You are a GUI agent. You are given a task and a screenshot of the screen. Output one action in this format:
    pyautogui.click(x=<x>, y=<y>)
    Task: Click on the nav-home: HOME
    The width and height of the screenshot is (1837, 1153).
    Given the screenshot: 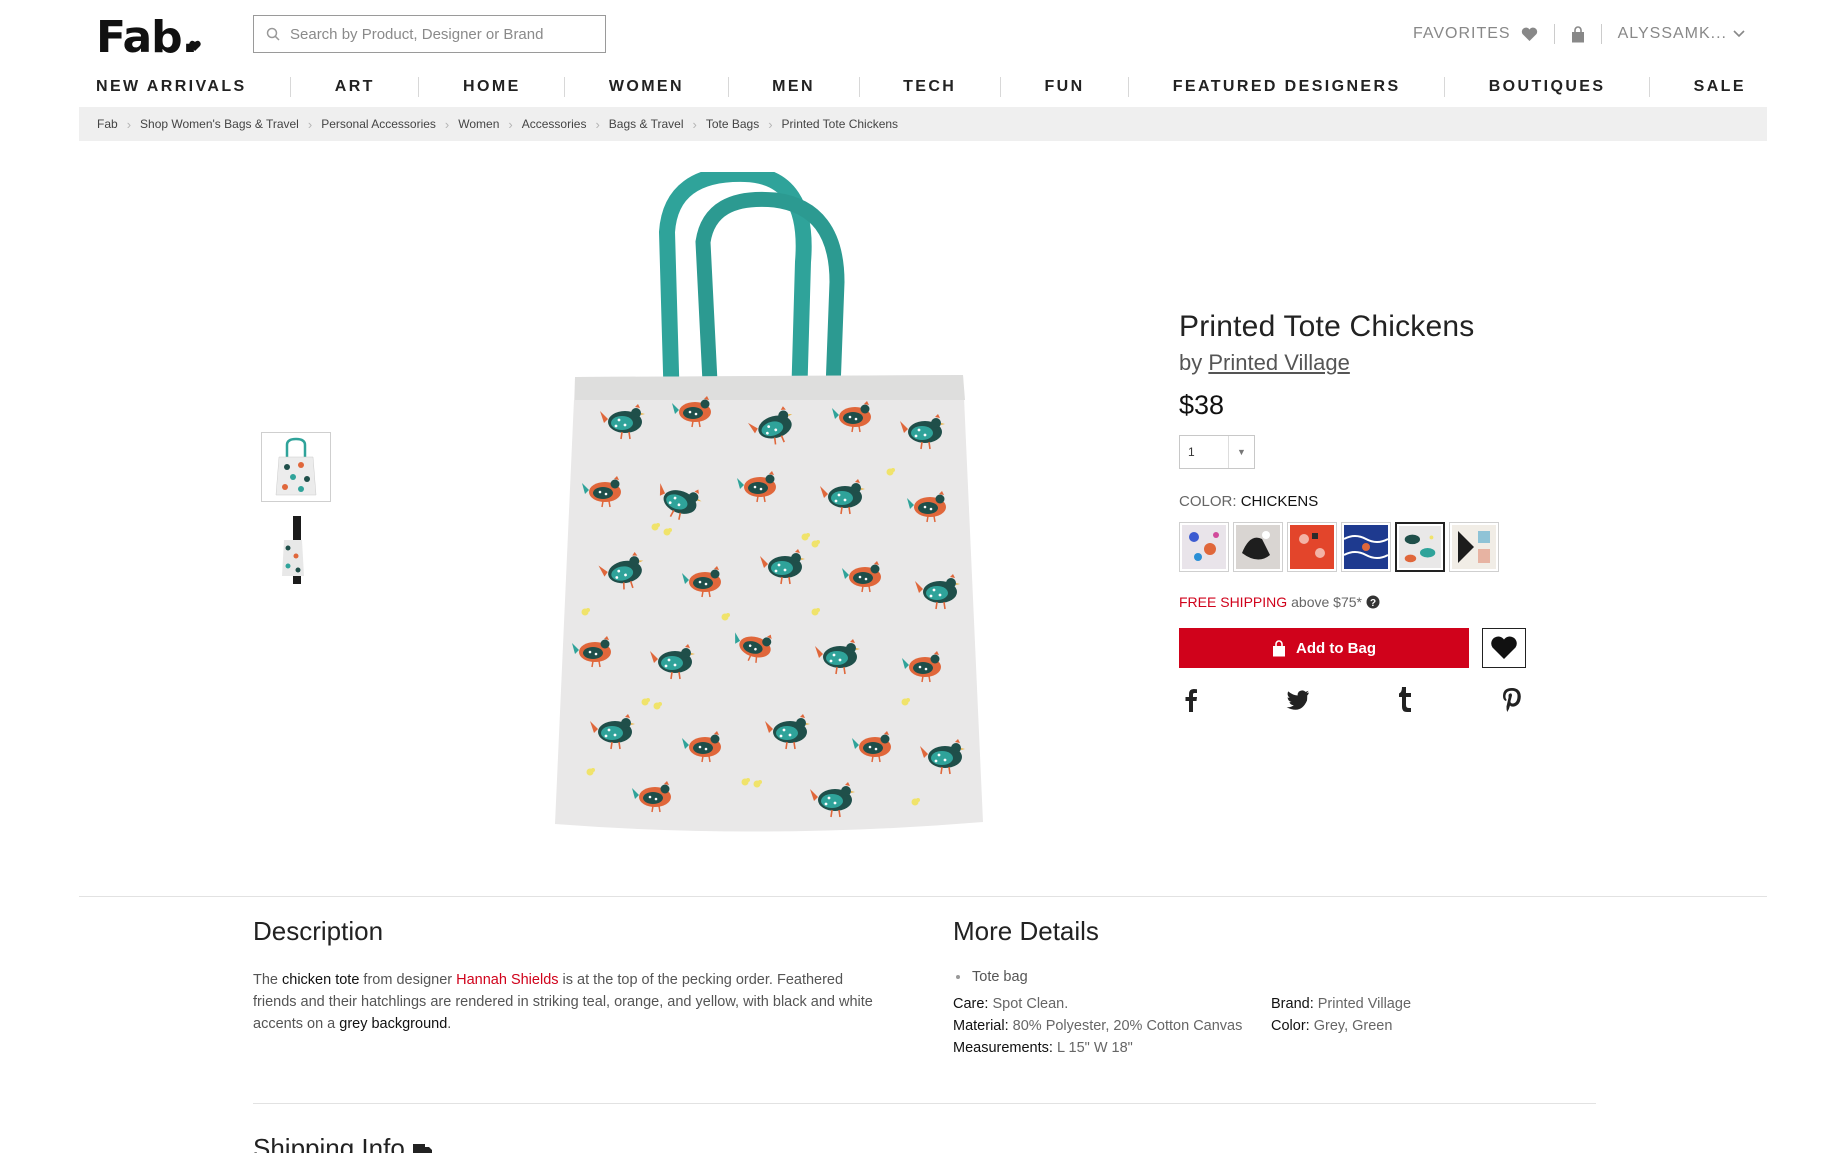 What is the action you would take?
    pyautogui.click(x=492, y=87)
    